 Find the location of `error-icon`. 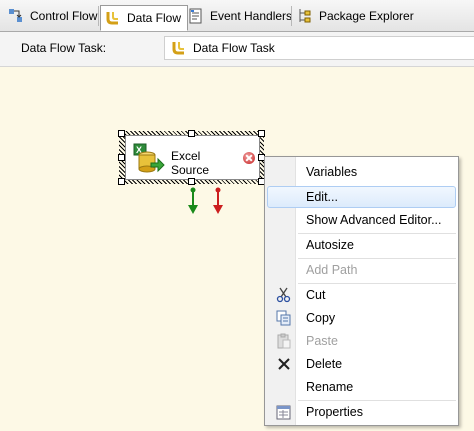

error-icon is located at coordinates (249, 158).